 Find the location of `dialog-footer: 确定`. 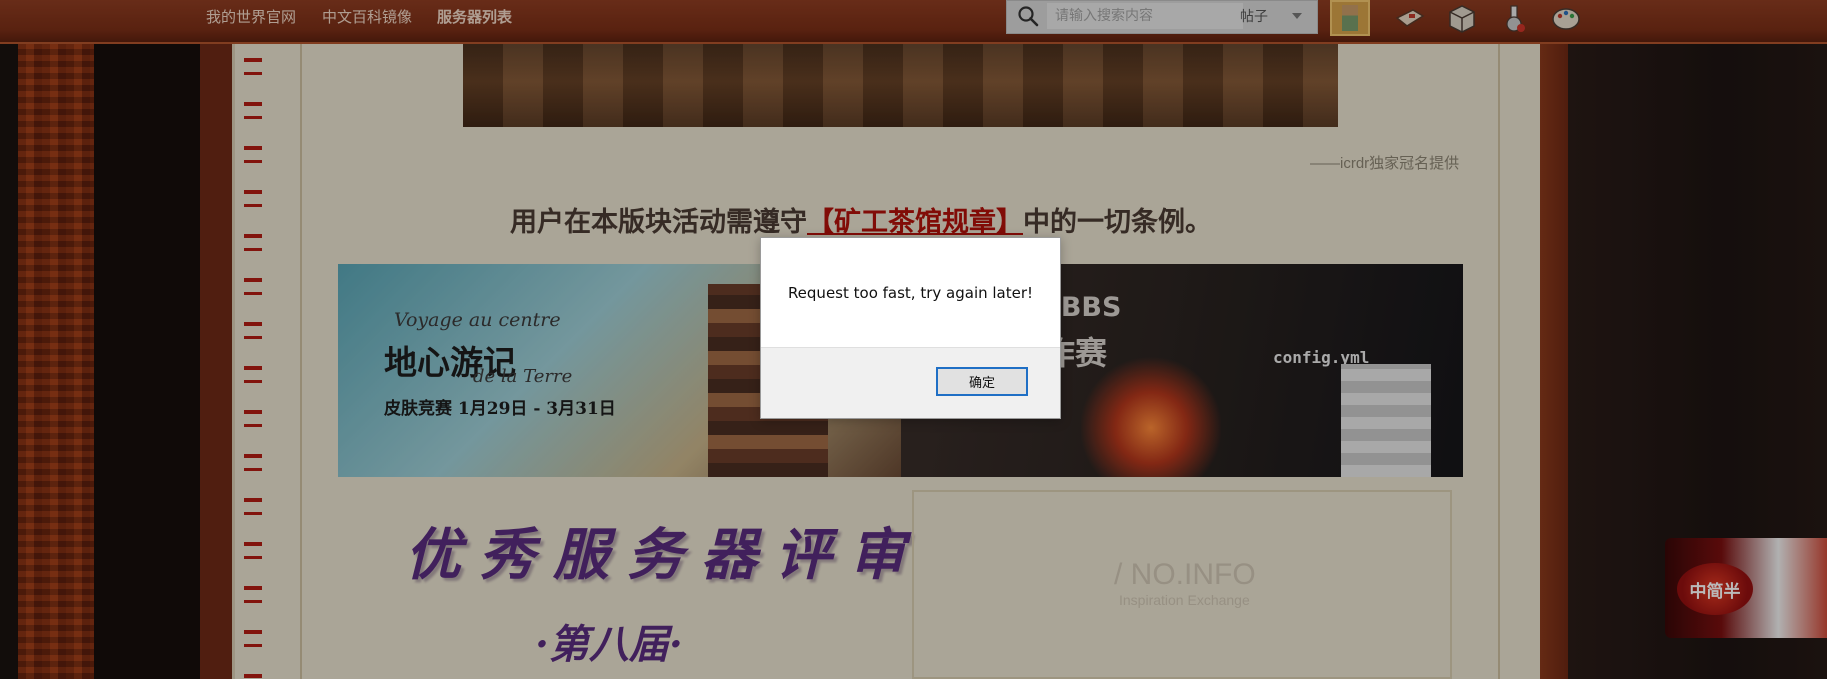

dialog-footer: 确定 is located at coordinates (910, 382).